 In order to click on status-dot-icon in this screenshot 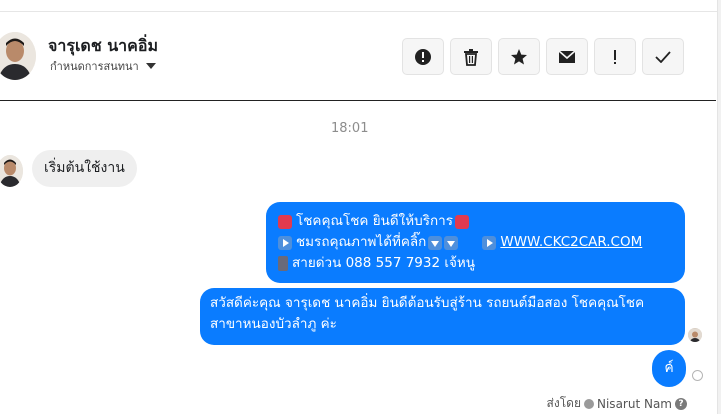, I will do `click(589, 403)`.